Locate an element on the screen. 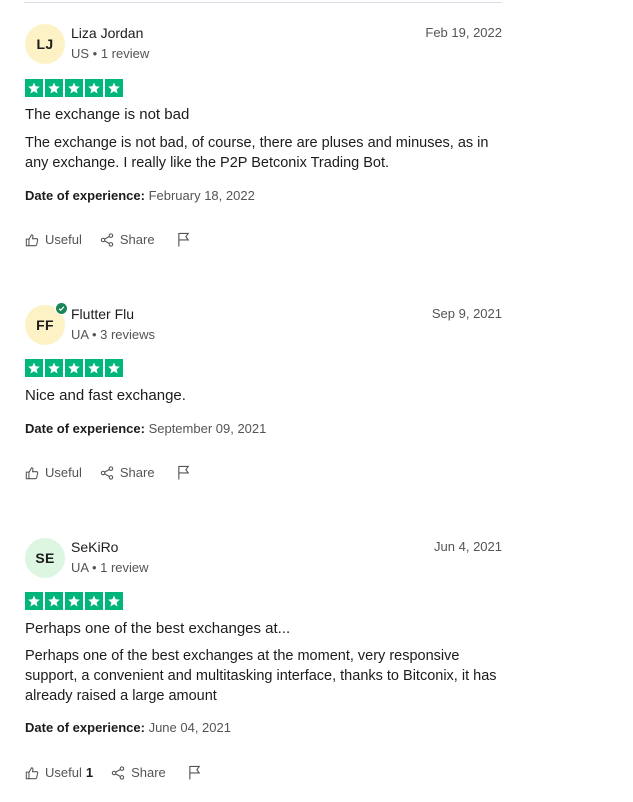 This screenshot has height=802, width=633. avatar-initials: SE is located at coordinates (45, 558).